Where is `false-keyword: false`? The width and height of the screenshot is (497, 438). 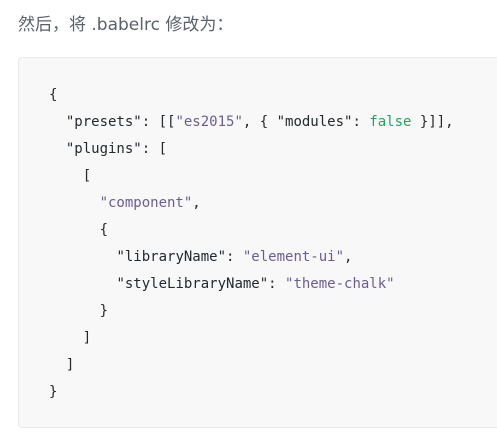
false-keyword: false is located at coordinates (390, 122).